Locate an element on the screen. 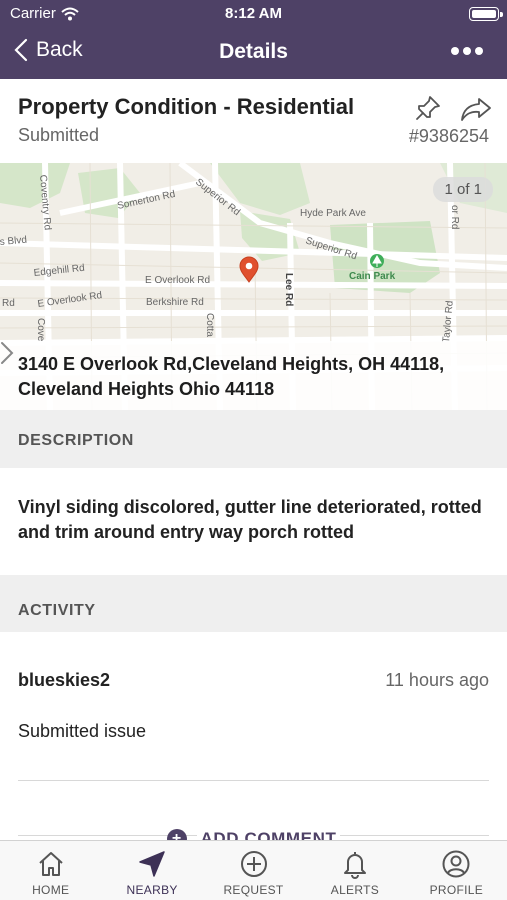 The image size is (507, 900). nav-bar: Back Details is located at coordinates (253, 53).